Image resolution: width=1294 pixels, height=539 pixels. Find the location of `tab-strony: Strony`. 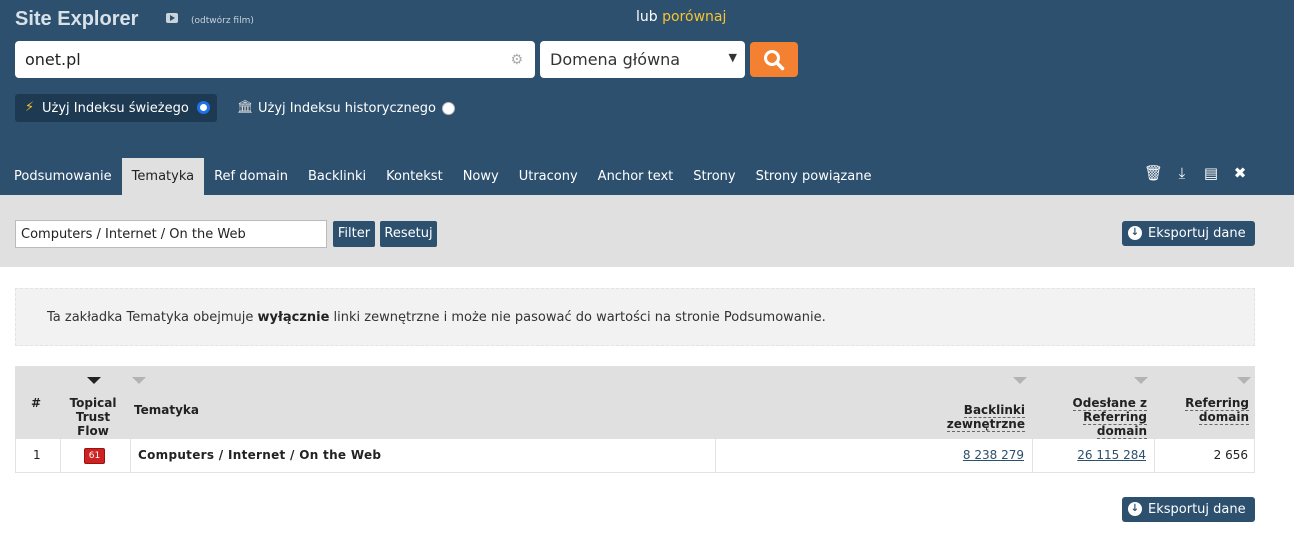

tab-strony: Strony is located at coordinates (714, 176).